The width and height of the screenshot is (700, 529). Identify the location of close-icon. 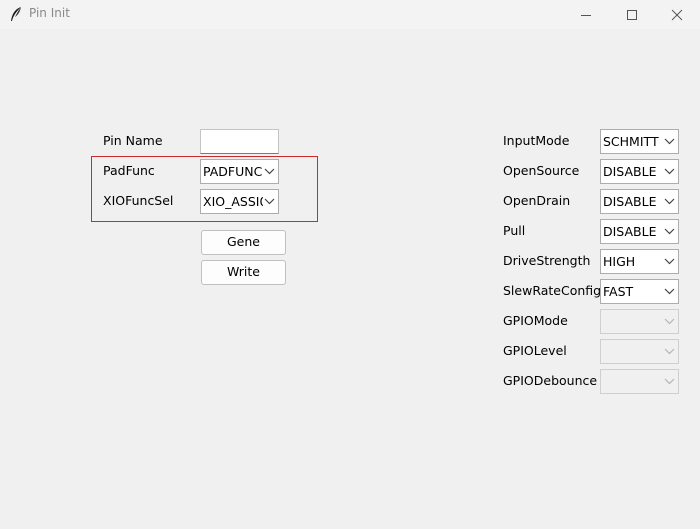
(677, 14).